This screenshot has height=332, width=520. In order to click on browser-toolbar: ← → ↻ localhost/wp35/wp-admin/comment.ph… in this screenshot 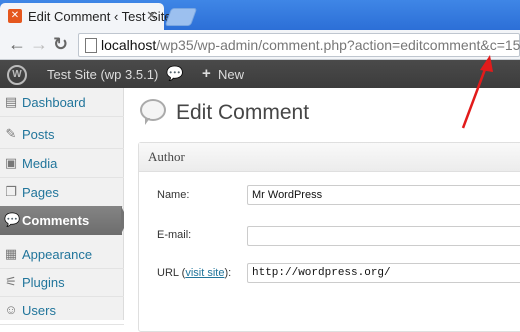, I will do `click(260, 45)`.